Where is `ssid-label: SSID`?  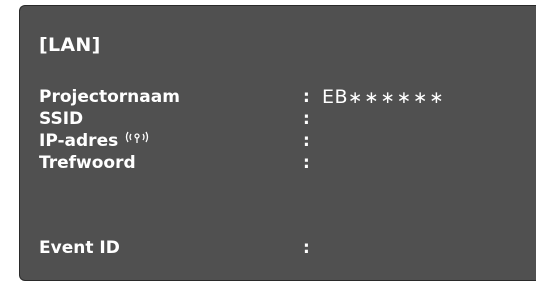
ssid-label: SSID is located at coordinates (61, 119).